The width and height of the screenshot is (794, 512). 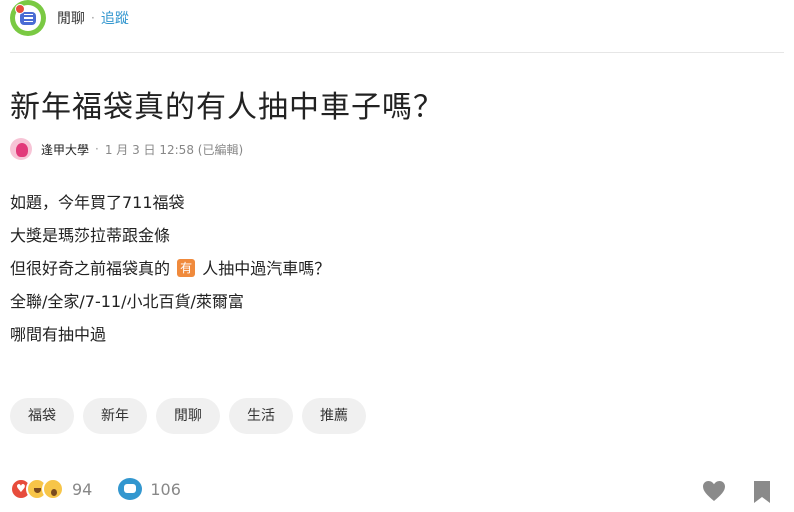 I want to click on forum-name: 閒聊, so click(x=71, y=18).